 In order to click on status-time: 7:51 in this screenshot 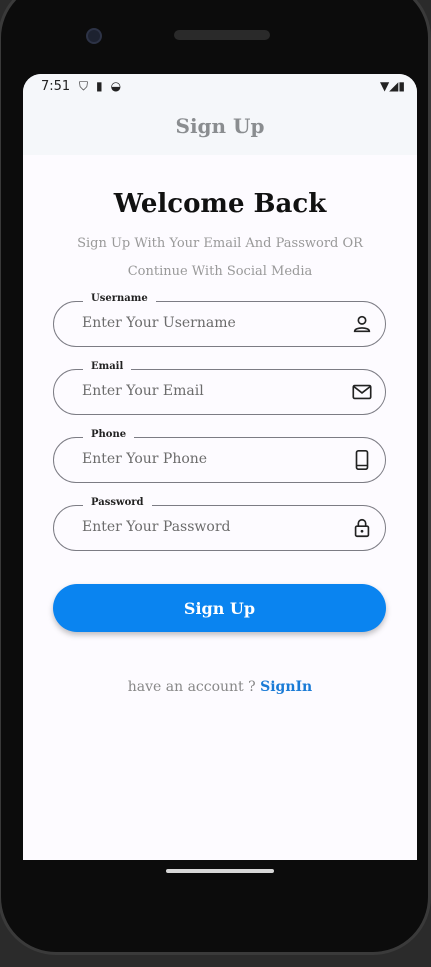, I will do `click(56, 86)`.